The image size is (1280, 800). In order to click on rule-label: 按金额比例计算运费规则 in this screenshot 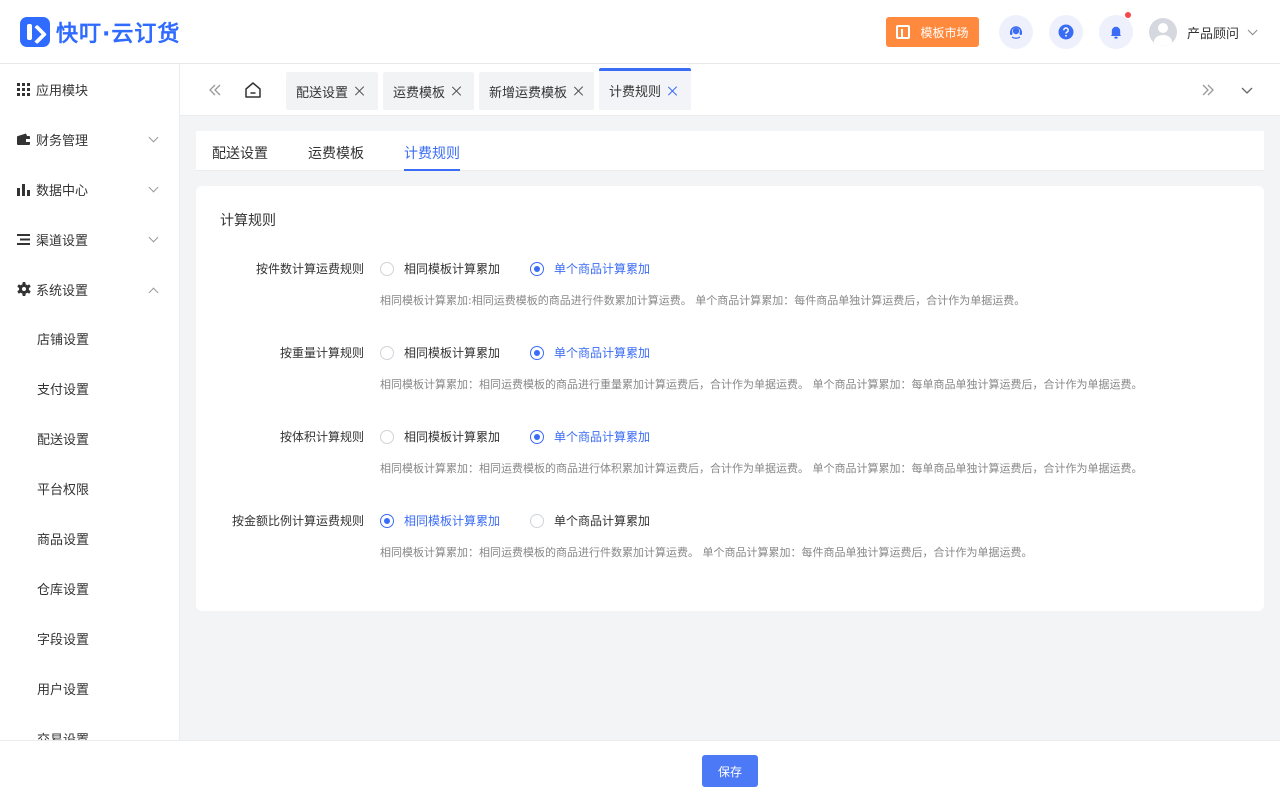, I will do `click(297, 521)`.